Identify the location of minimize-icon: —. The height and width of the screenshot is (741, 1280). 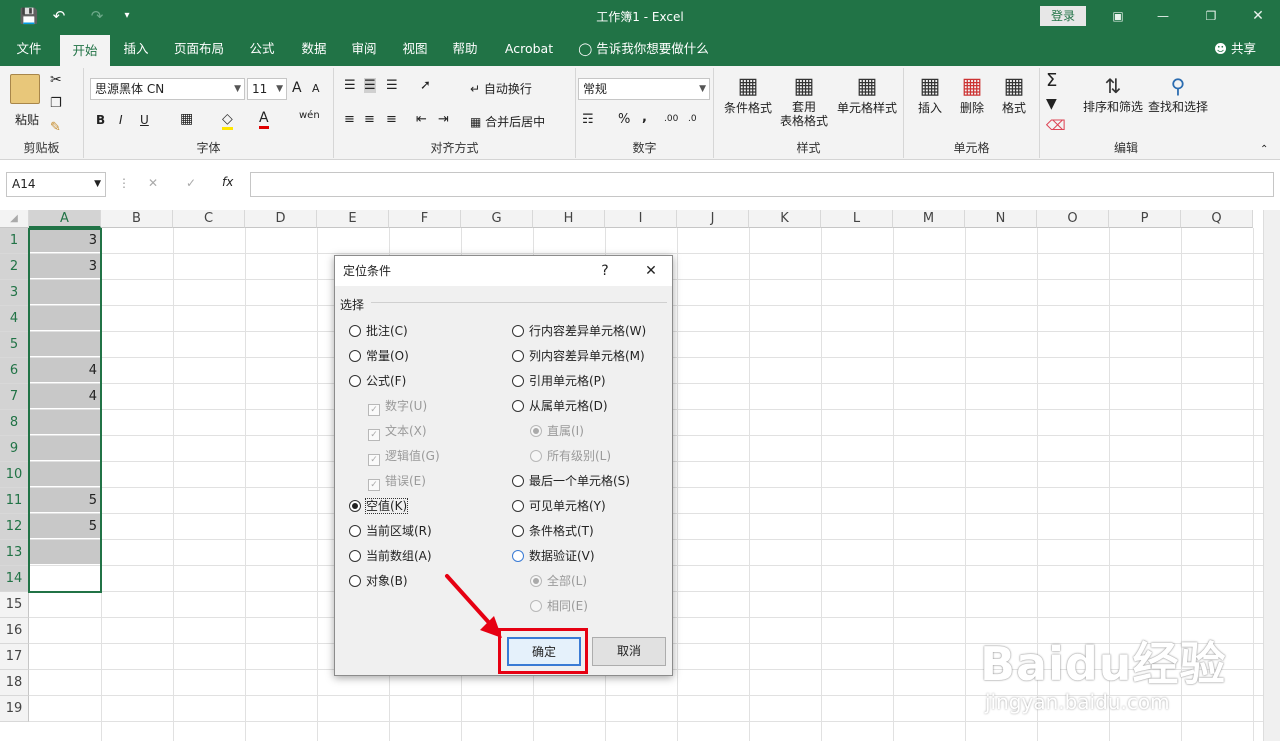
(1163, 16).